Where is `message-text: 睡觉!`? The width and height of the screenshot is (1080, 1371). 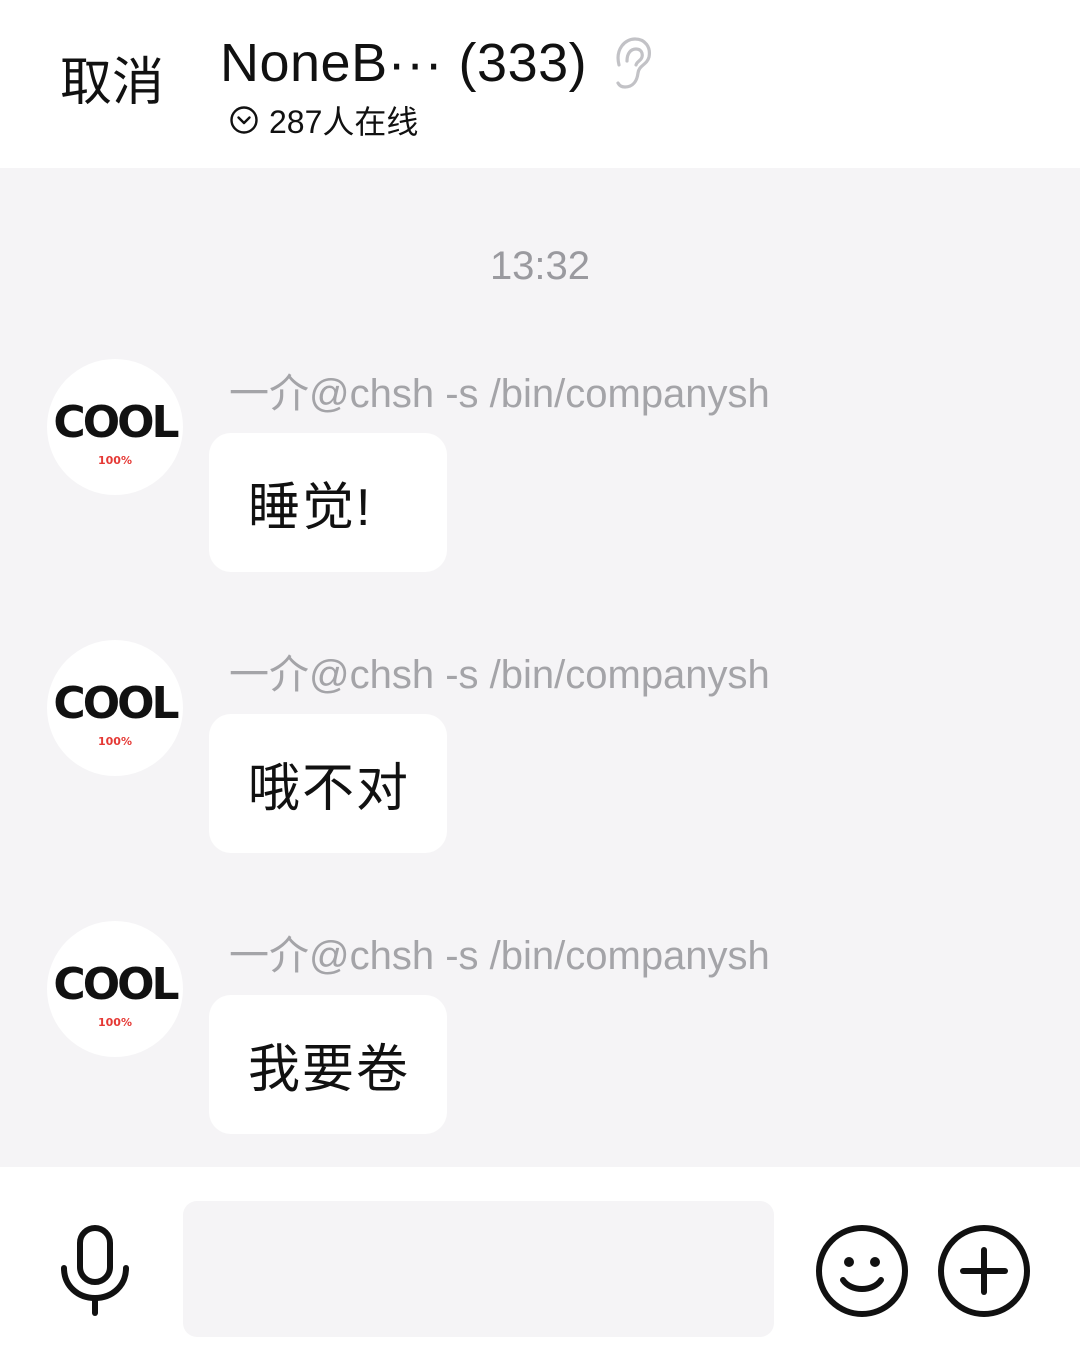
message-text: 睡觉! is located at coordinates (310, 508).